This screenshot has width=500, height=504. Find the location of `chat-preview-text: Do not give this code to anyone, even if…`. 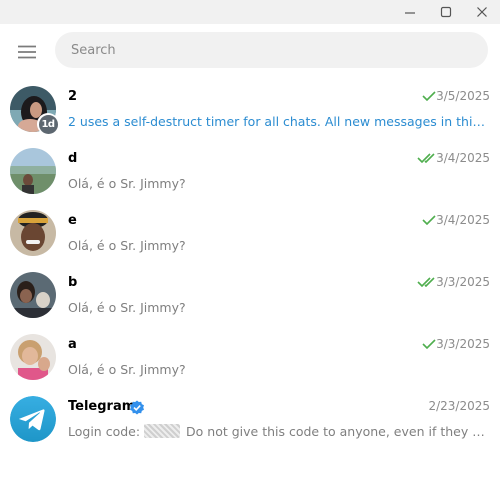

chat-preview-text: Do not give this code to anyone, even if… is located at coordinates (337, 431).